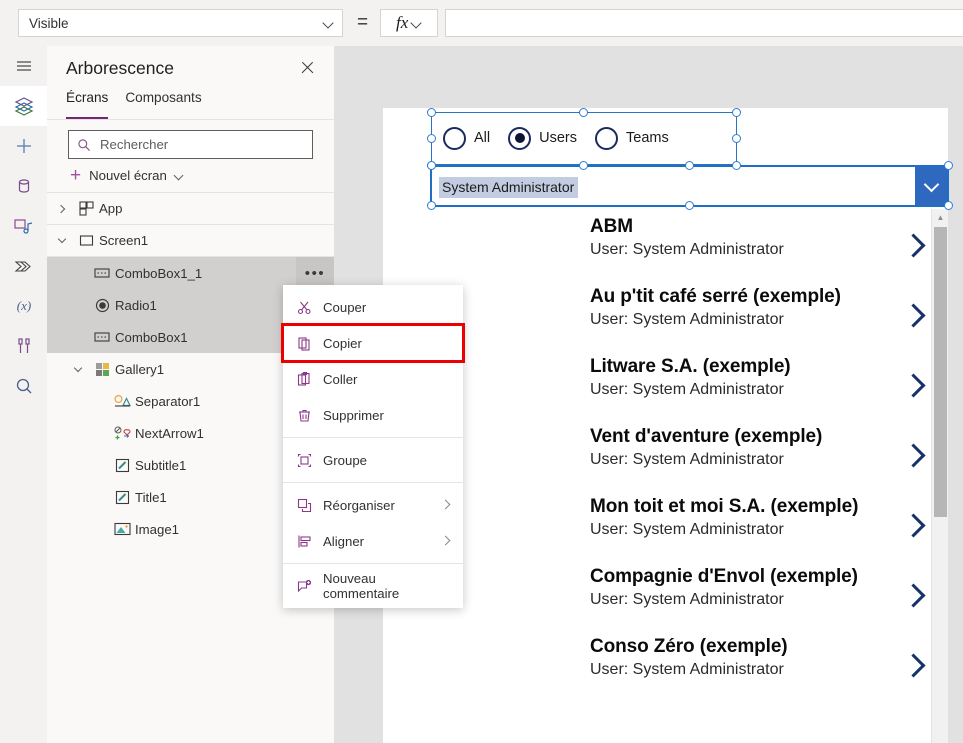 This screenshot has width=963, height=743. What do you see at coordinates (704, 23) in the screenshot?
I see `formula-input` at bounding box center [704, 23].